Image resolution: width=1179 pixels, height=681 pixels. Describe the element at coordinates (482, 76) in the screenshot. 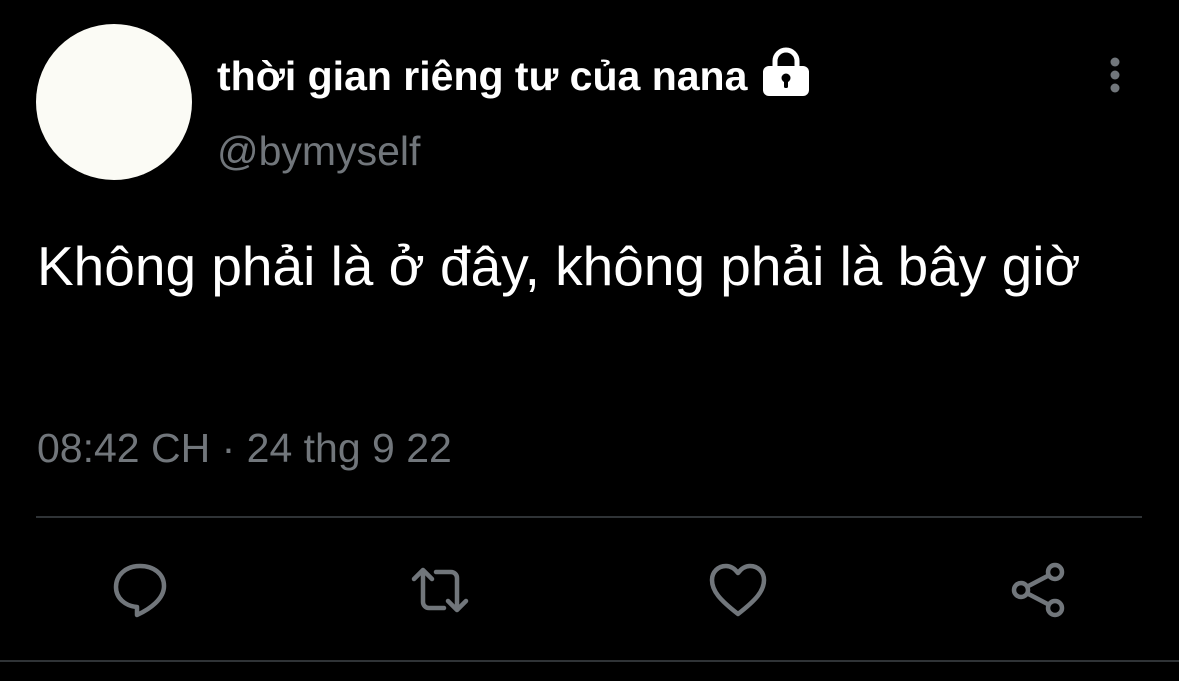

I see `author-display-name: thời gian riêng tư của nana` at that location.